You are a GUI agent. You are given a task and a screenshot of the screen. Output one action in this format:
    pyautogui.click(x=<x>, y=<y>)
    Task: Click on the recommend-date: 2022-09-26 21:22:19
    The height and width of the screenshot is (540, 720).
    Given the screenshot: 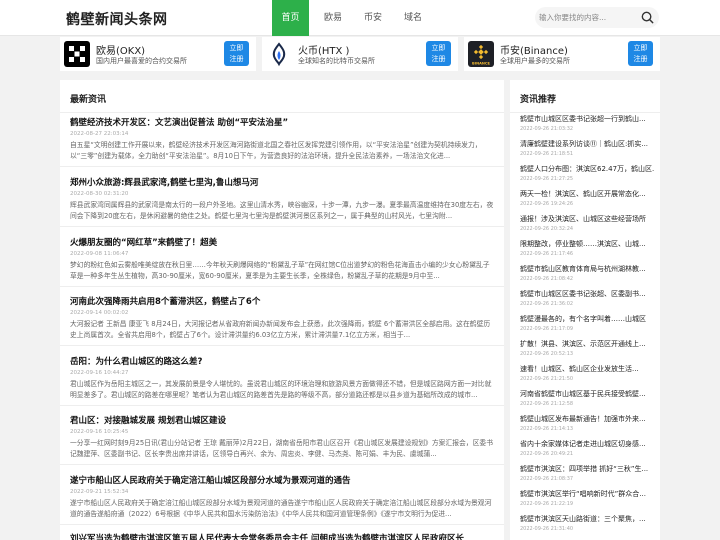 What is the action you would take?
    pyautogui.click(x=547, y=504)
    